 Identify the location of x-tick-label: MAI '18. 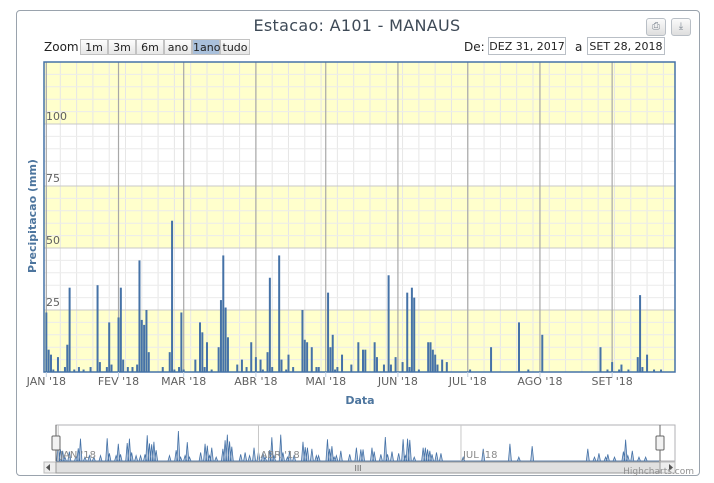
(325, 381).